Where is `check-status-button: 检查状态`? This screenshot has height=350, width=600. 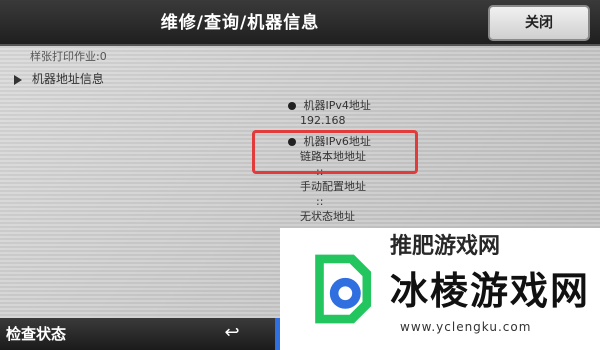
check-status-button: 检查状态 is located at coordinates (60, 334).